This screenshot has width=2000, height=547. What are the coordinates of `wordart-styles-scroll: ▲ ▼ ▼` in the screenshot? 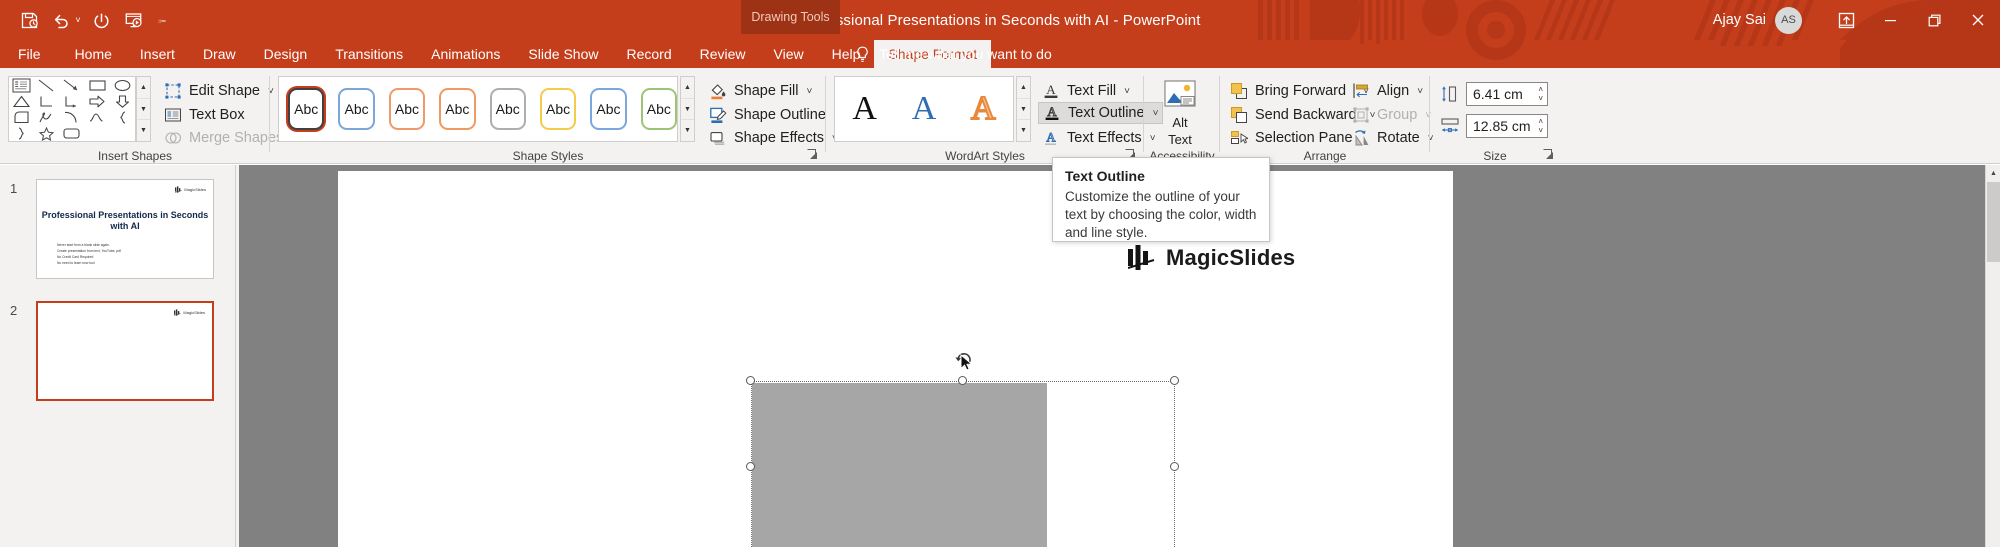 It's located at (1023, 109).